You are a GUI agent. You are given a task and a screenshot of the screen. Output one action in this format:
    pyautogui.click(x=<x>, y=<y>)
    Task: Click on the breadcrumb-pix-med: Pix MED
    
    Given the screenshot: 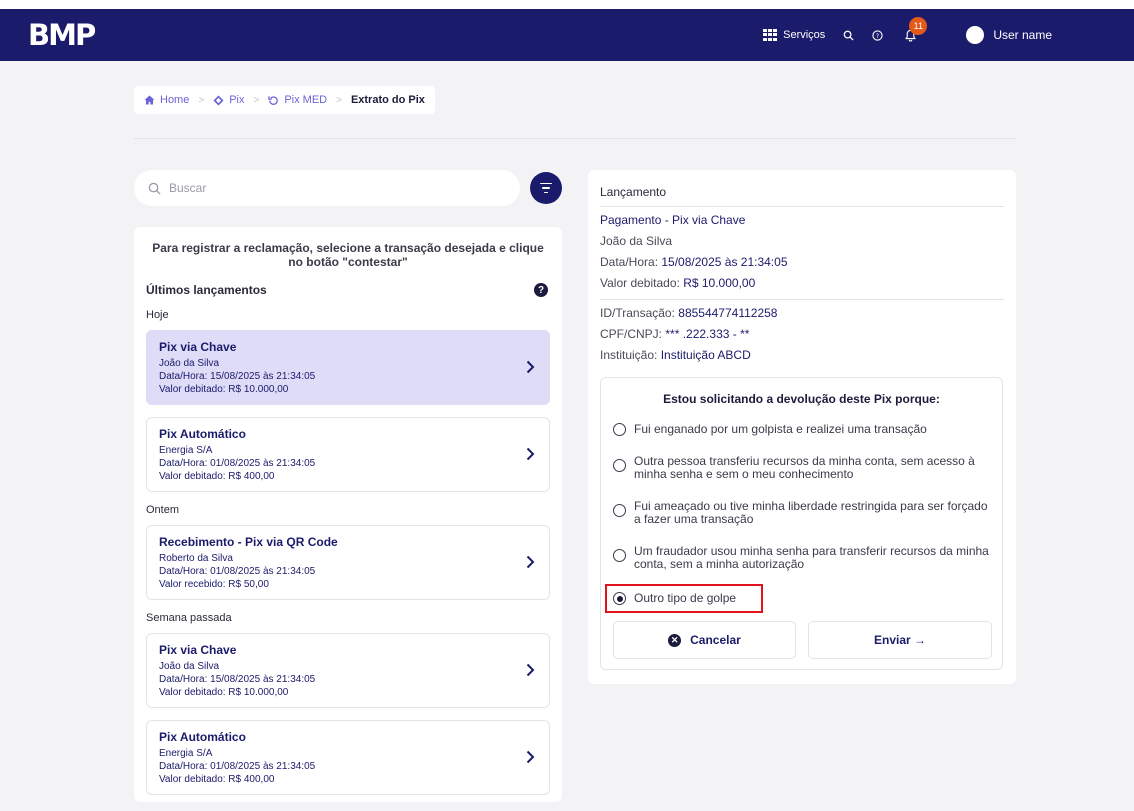 What is the action you would take?
    pyautogui.click(x=297, y=100)
    